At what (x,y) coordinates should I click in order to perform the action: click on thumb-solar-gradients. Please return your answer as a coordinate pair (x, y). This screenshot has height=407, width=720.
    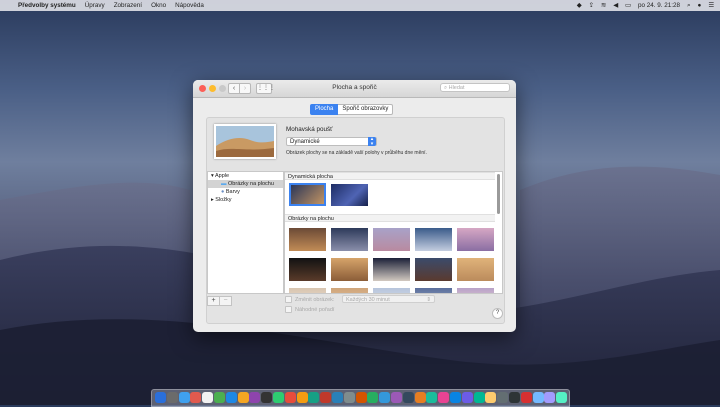
    Looking at the image, I should click on (349, 195).